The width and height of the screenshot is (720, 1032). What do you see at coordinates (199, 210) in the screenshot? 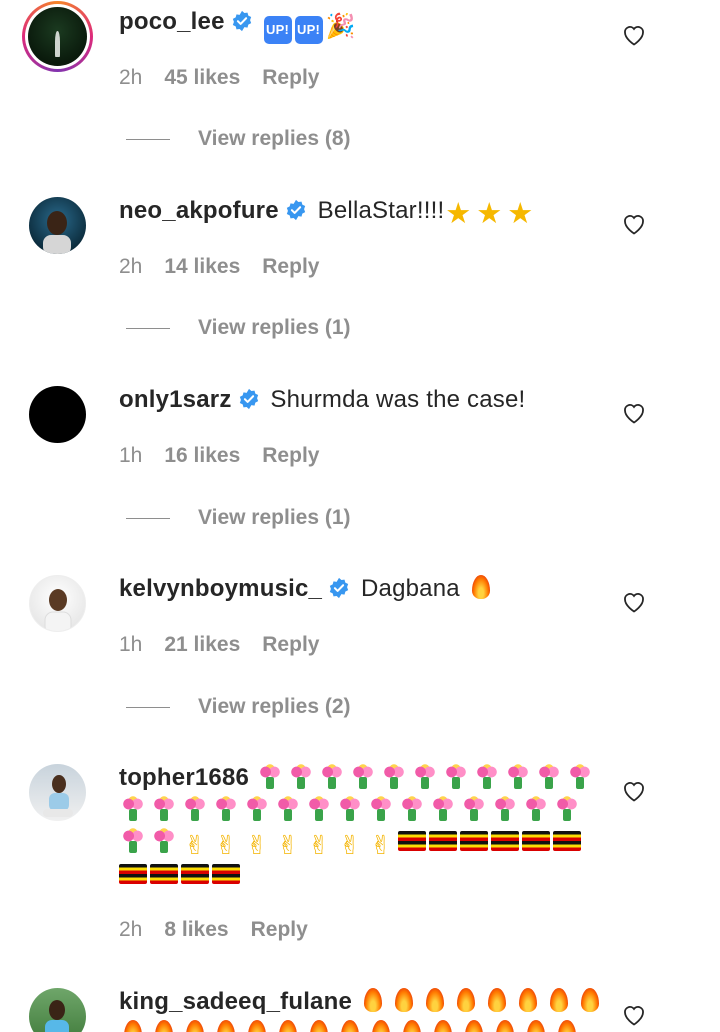
I see `username: neo_akpofure` at bounding box center [199, 210].